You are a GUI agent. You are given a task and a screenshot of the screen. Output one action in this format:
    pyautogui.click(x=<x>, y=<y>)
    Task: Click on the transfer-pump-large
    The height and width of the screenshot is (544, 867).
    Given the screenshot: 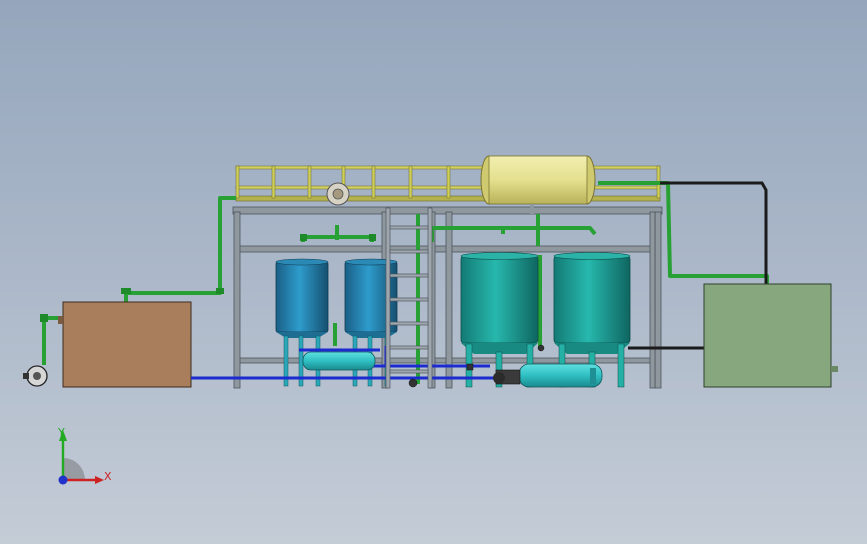 What is the action you would take?
    pyautogui.click(x=548, y=375)
    